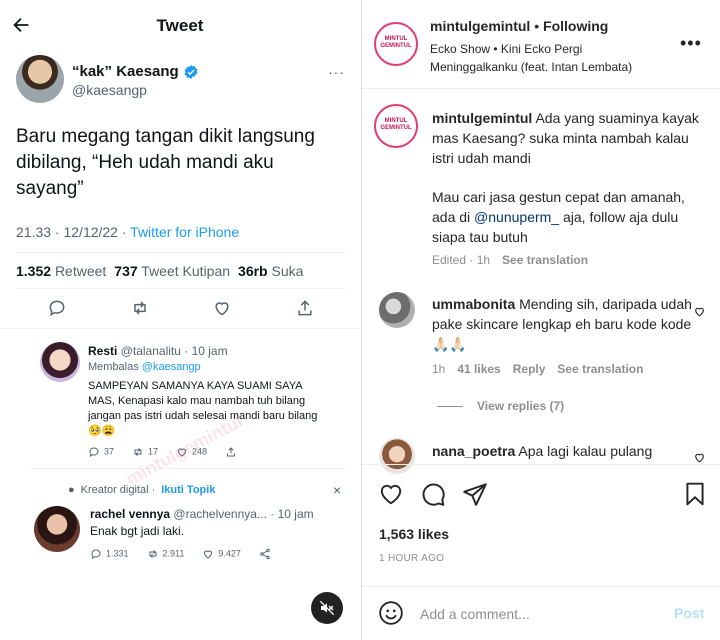 Image resolution: width=720 pixels, height=640 pixels. I want to click on page-title: Tweet, so click(180, 25).